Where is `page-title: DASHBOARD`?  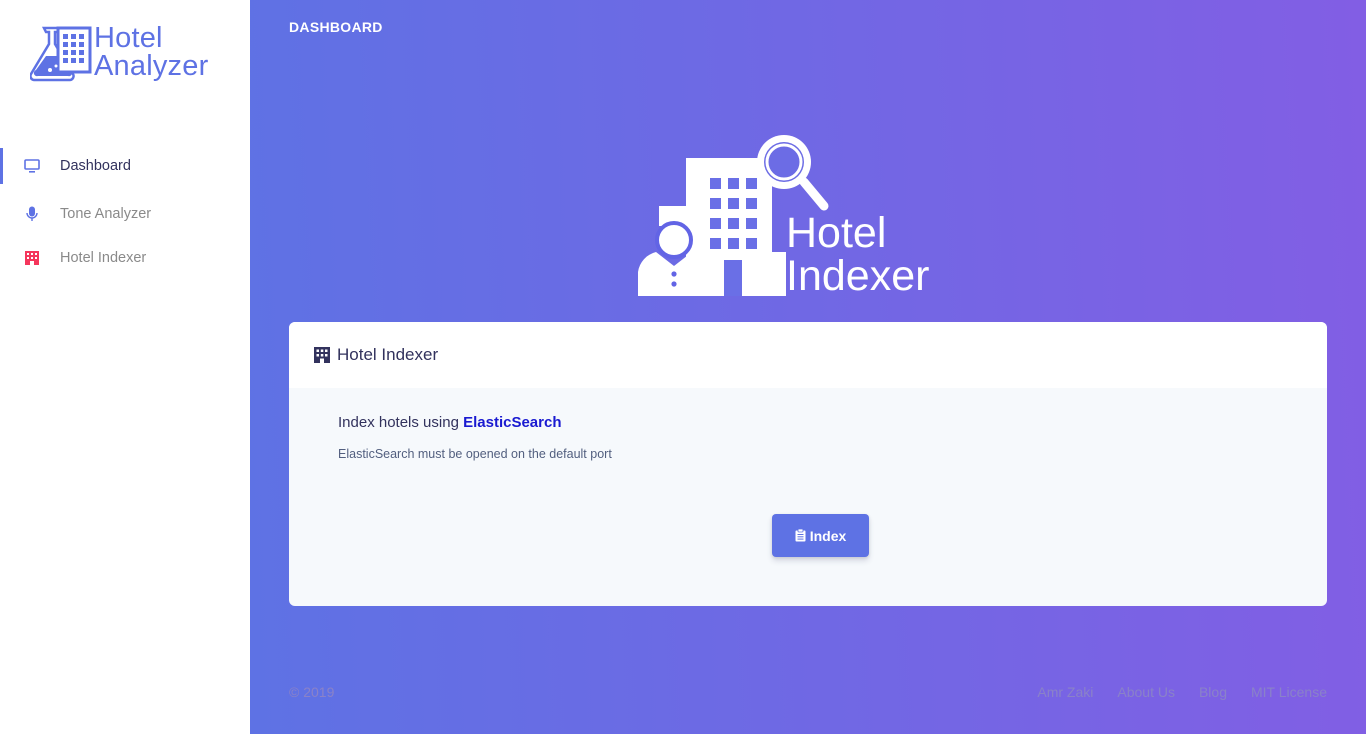
page-title: DASHBOARD is located at coordinates (336, 27).